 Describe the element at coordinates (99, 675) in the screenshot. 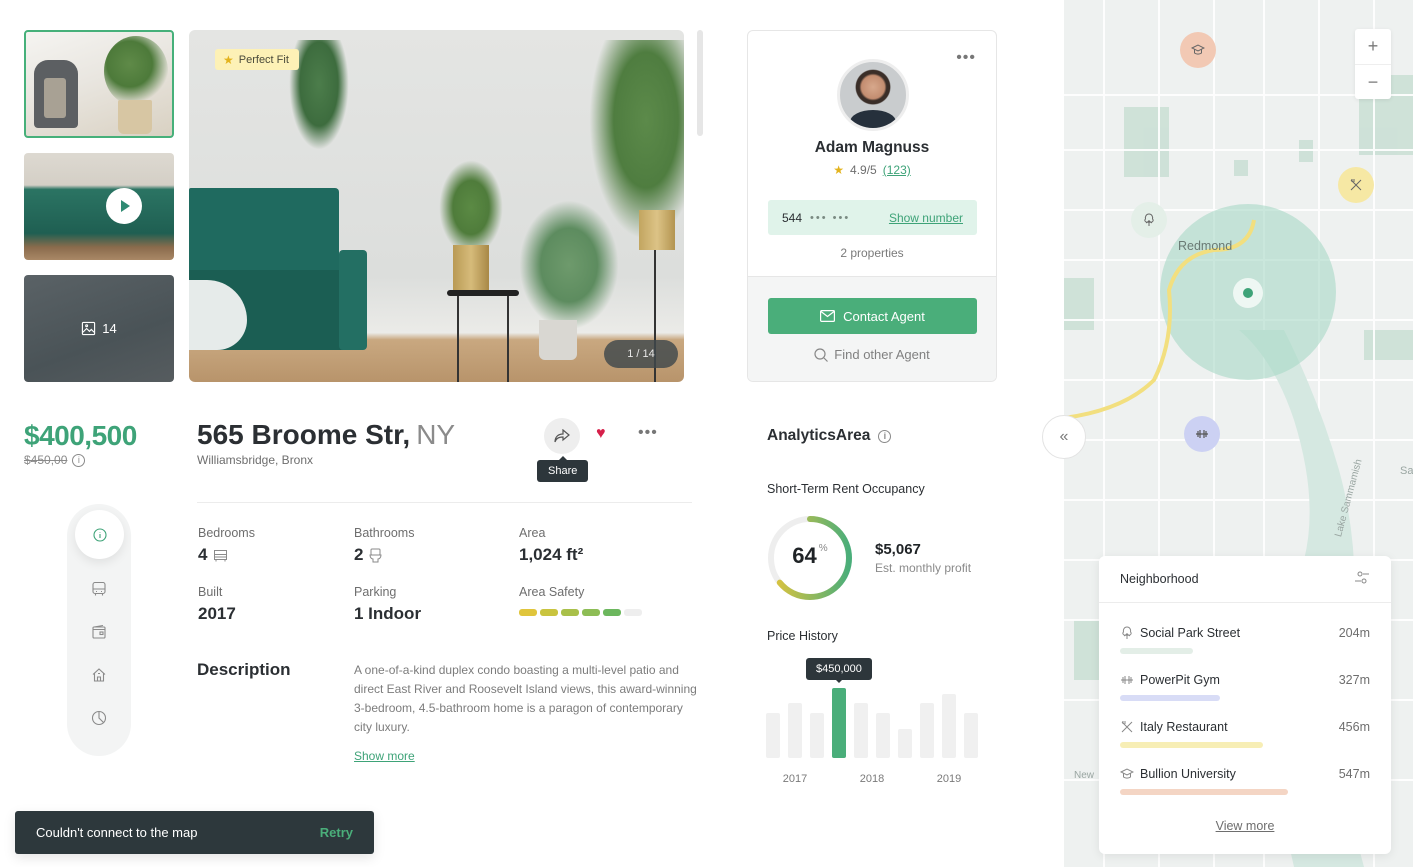

I see `nav-home` at that location.